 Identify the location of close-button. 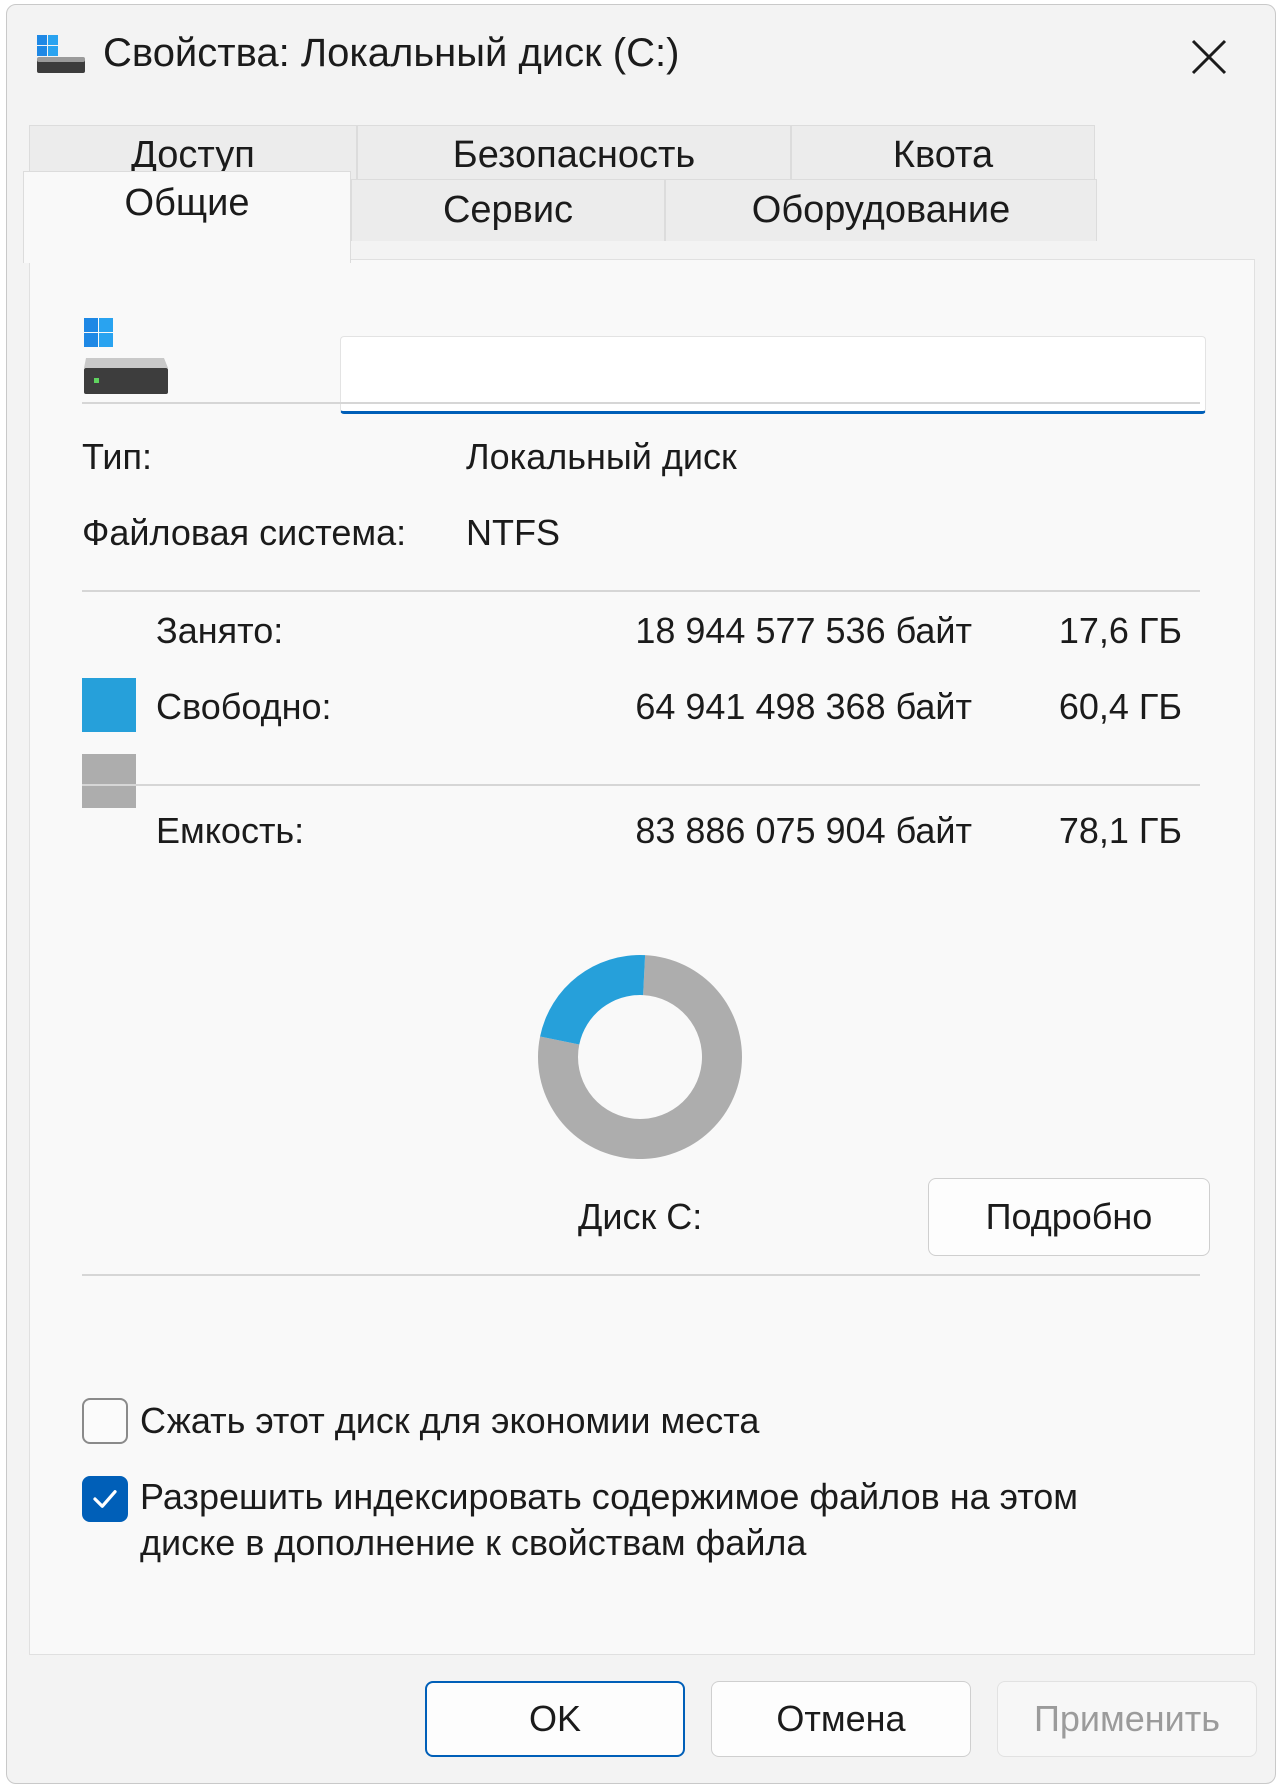
(1209, 57).